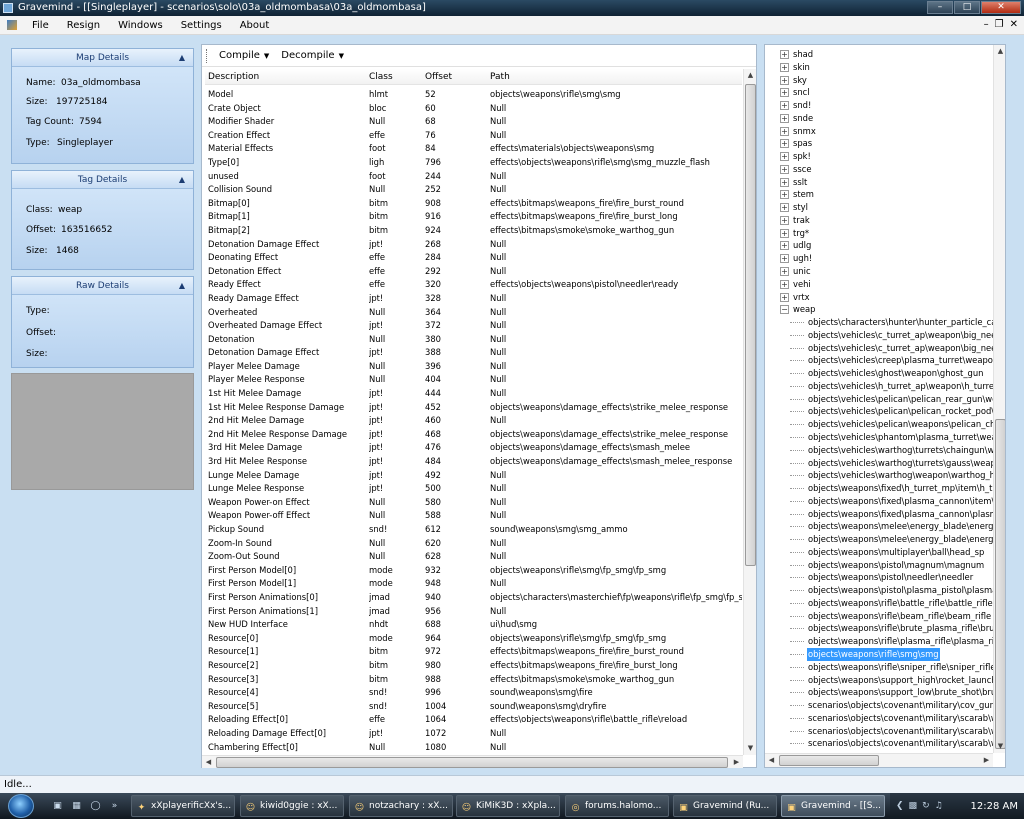 The image size is (1024, 819). Describe the element at coordinates (57, 806) in the screenshot. I see `show-desktop-icon: ▣` at that location.